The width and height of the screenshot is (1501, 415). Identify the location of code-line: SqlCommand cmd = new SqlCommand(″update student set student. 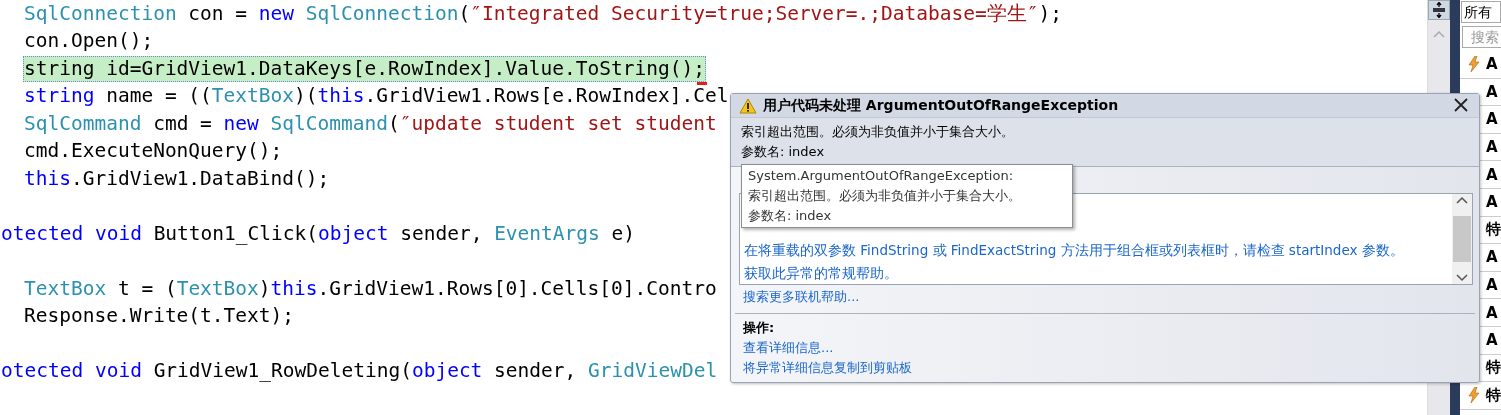
(370, 123).